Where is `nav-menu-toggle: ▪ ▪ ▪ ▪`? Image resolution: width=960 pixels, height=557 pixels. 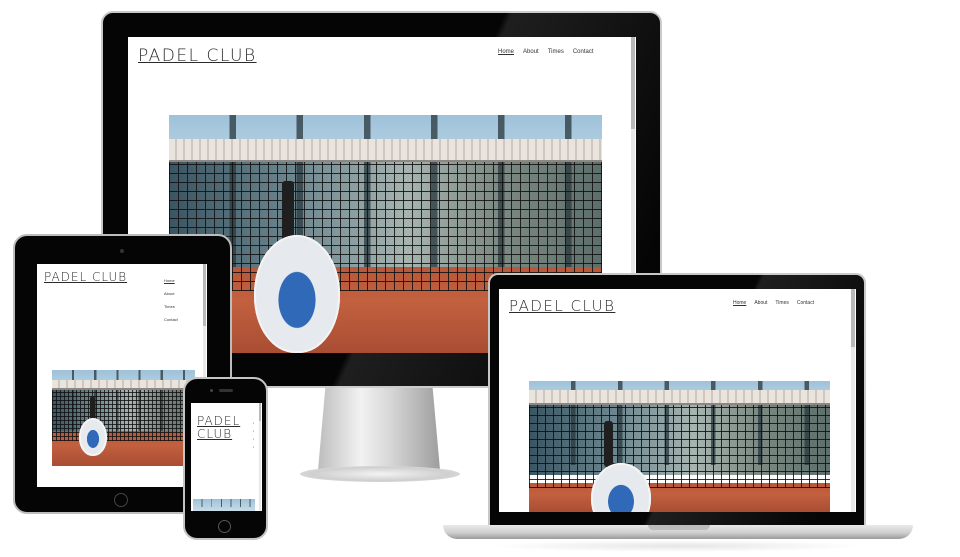 nav-menu-toggle: ▪ ▪ ▪ ▪ is located at coordinates (253, 435).